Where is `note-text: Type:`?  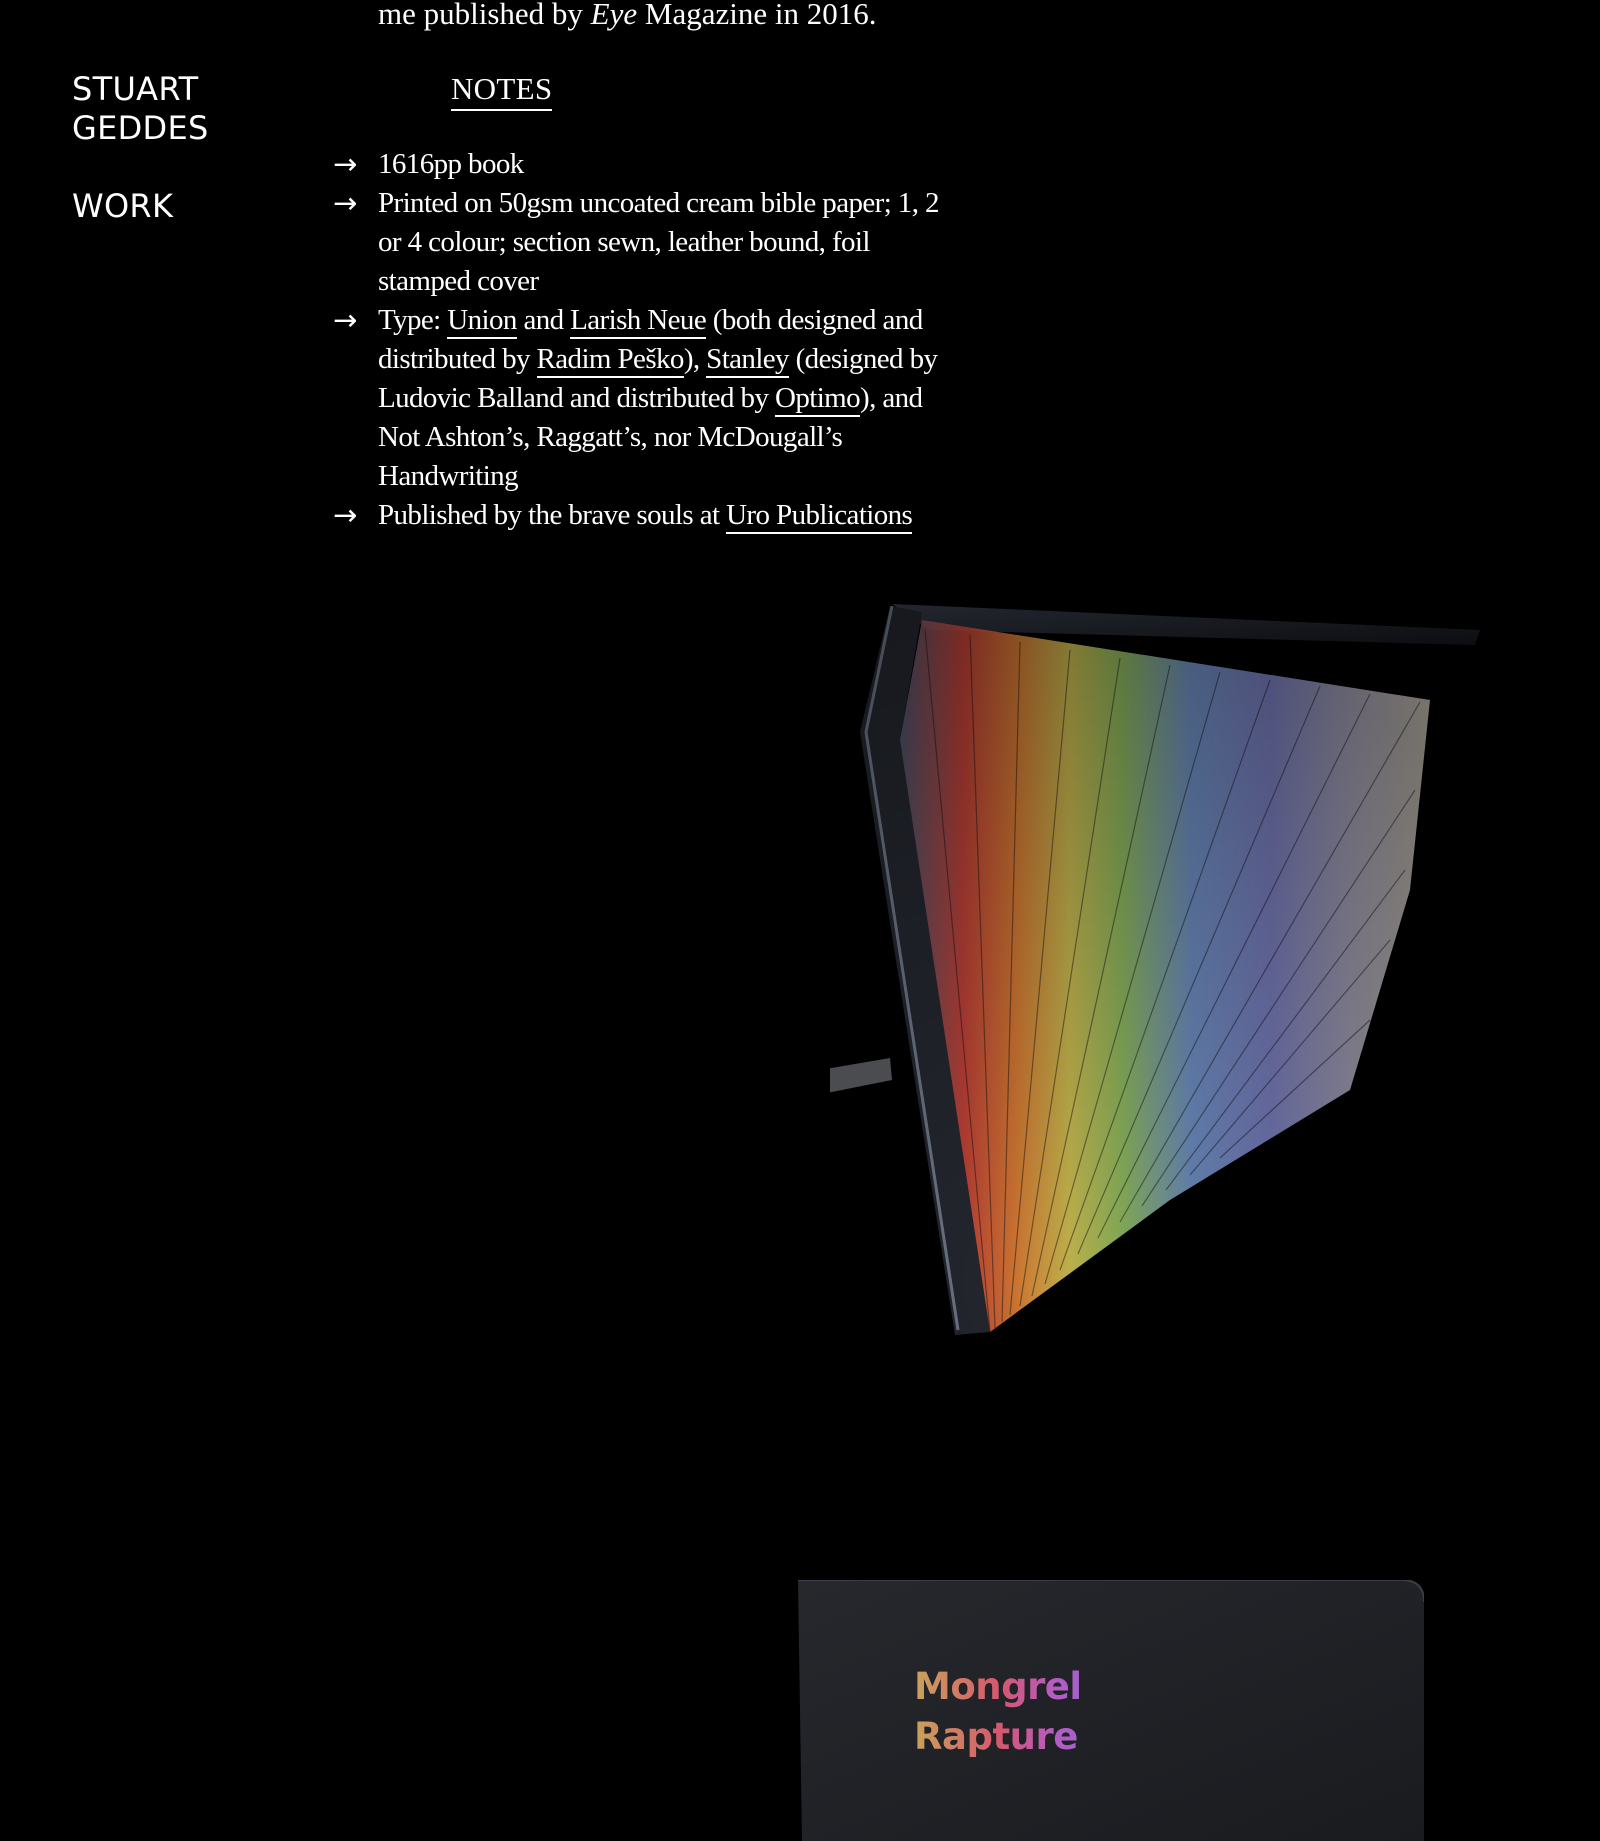
note-text: Type: is located at coordinates (413, 320).